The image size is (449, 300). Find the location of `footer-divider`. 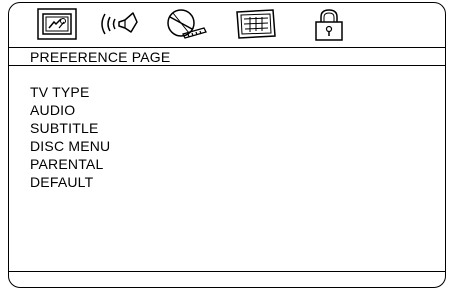

footer-divider is located at coordinates (227, 271).